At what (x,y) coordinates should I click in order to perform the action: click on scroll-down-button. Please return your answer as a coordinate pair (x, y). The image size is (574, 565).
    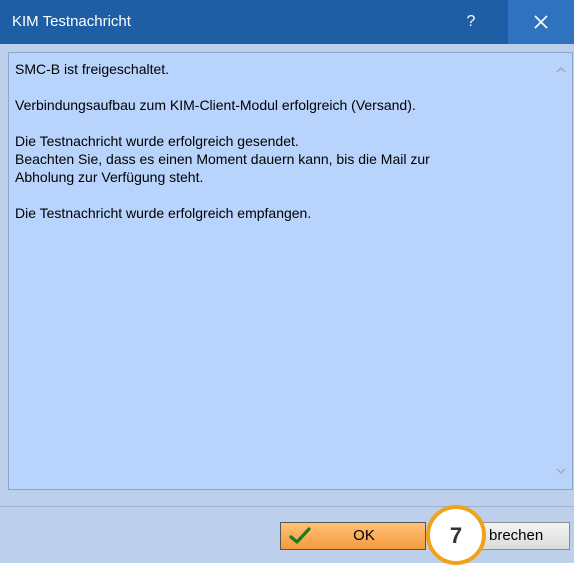
    Looking at the image, I should click on (561, 472).